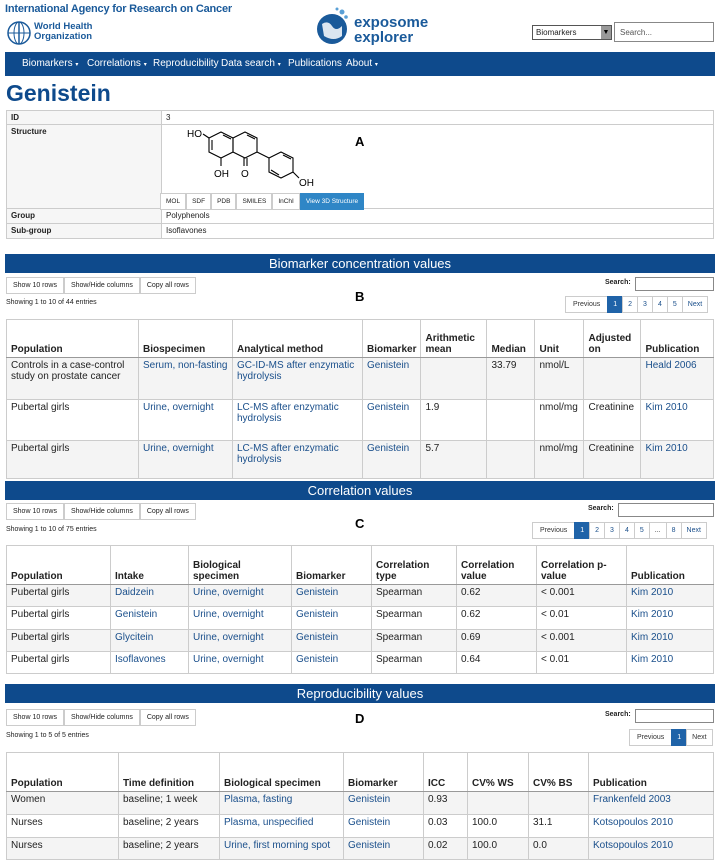 Image resolution: width=720 pixels, height=864 pixels. Describe the element at coordinates (149, 662) in the screenshot. I see `cell-intake-link: Isoflavones` at that location.